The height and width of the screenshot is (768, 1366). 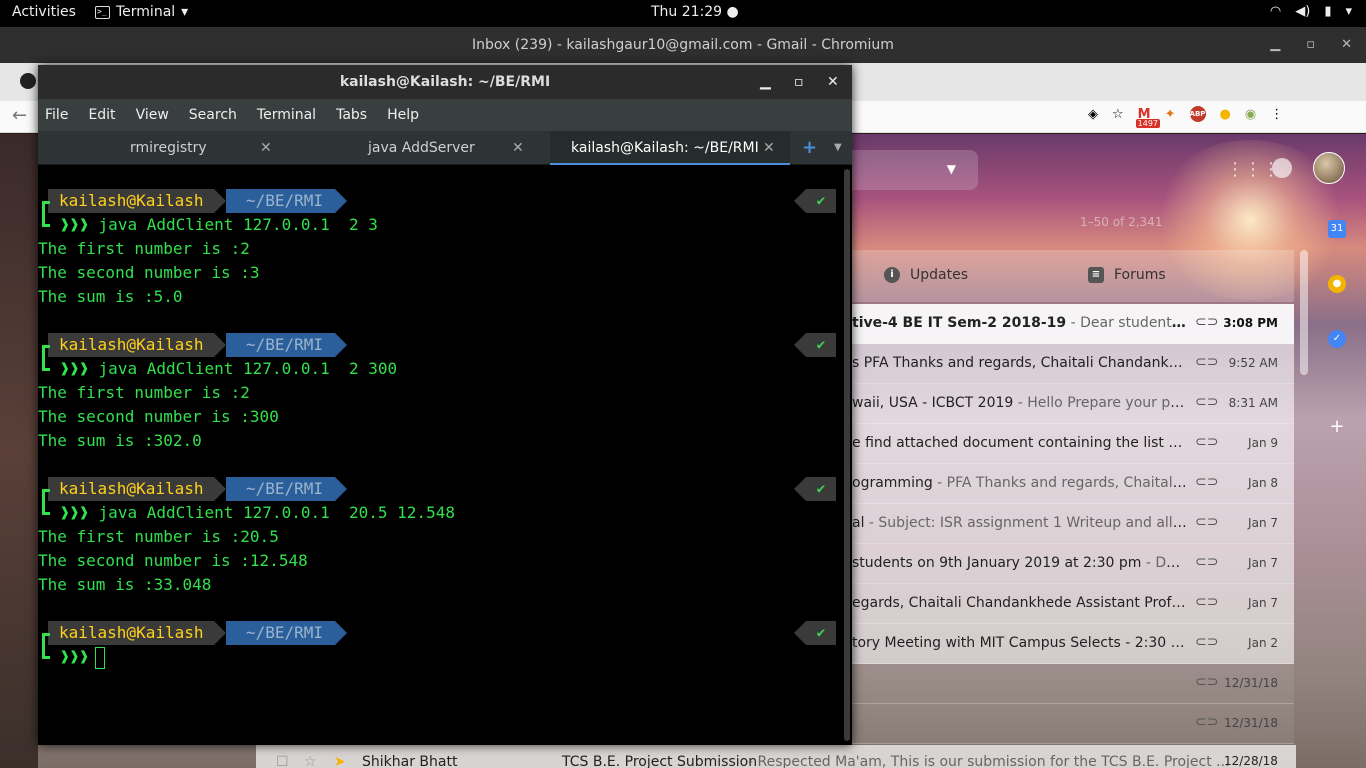 I want to click on prompt-bracket, so click(x=46, y=214).